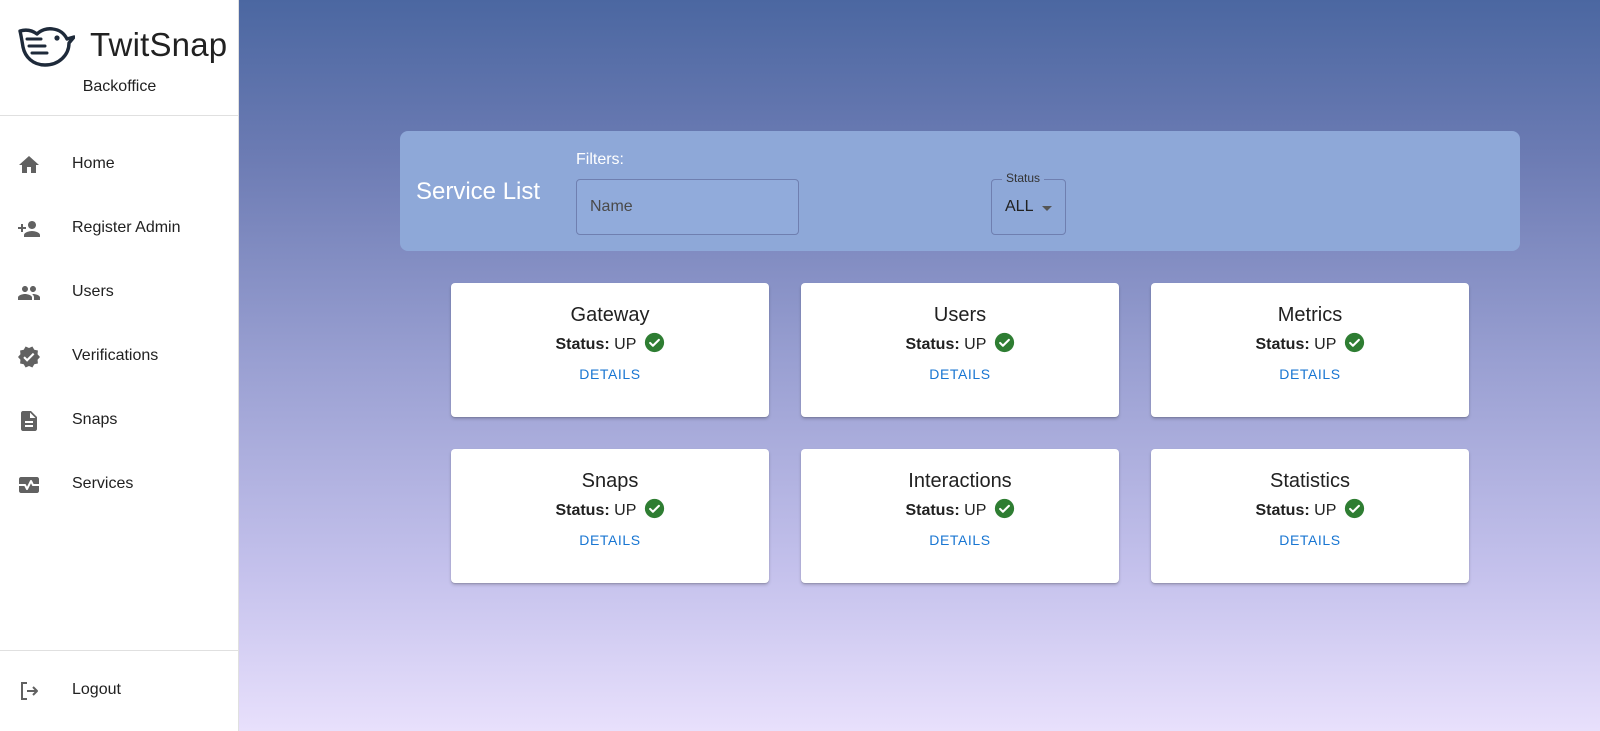  I want to click on app-name: TwitSnap, so click(159, 44).